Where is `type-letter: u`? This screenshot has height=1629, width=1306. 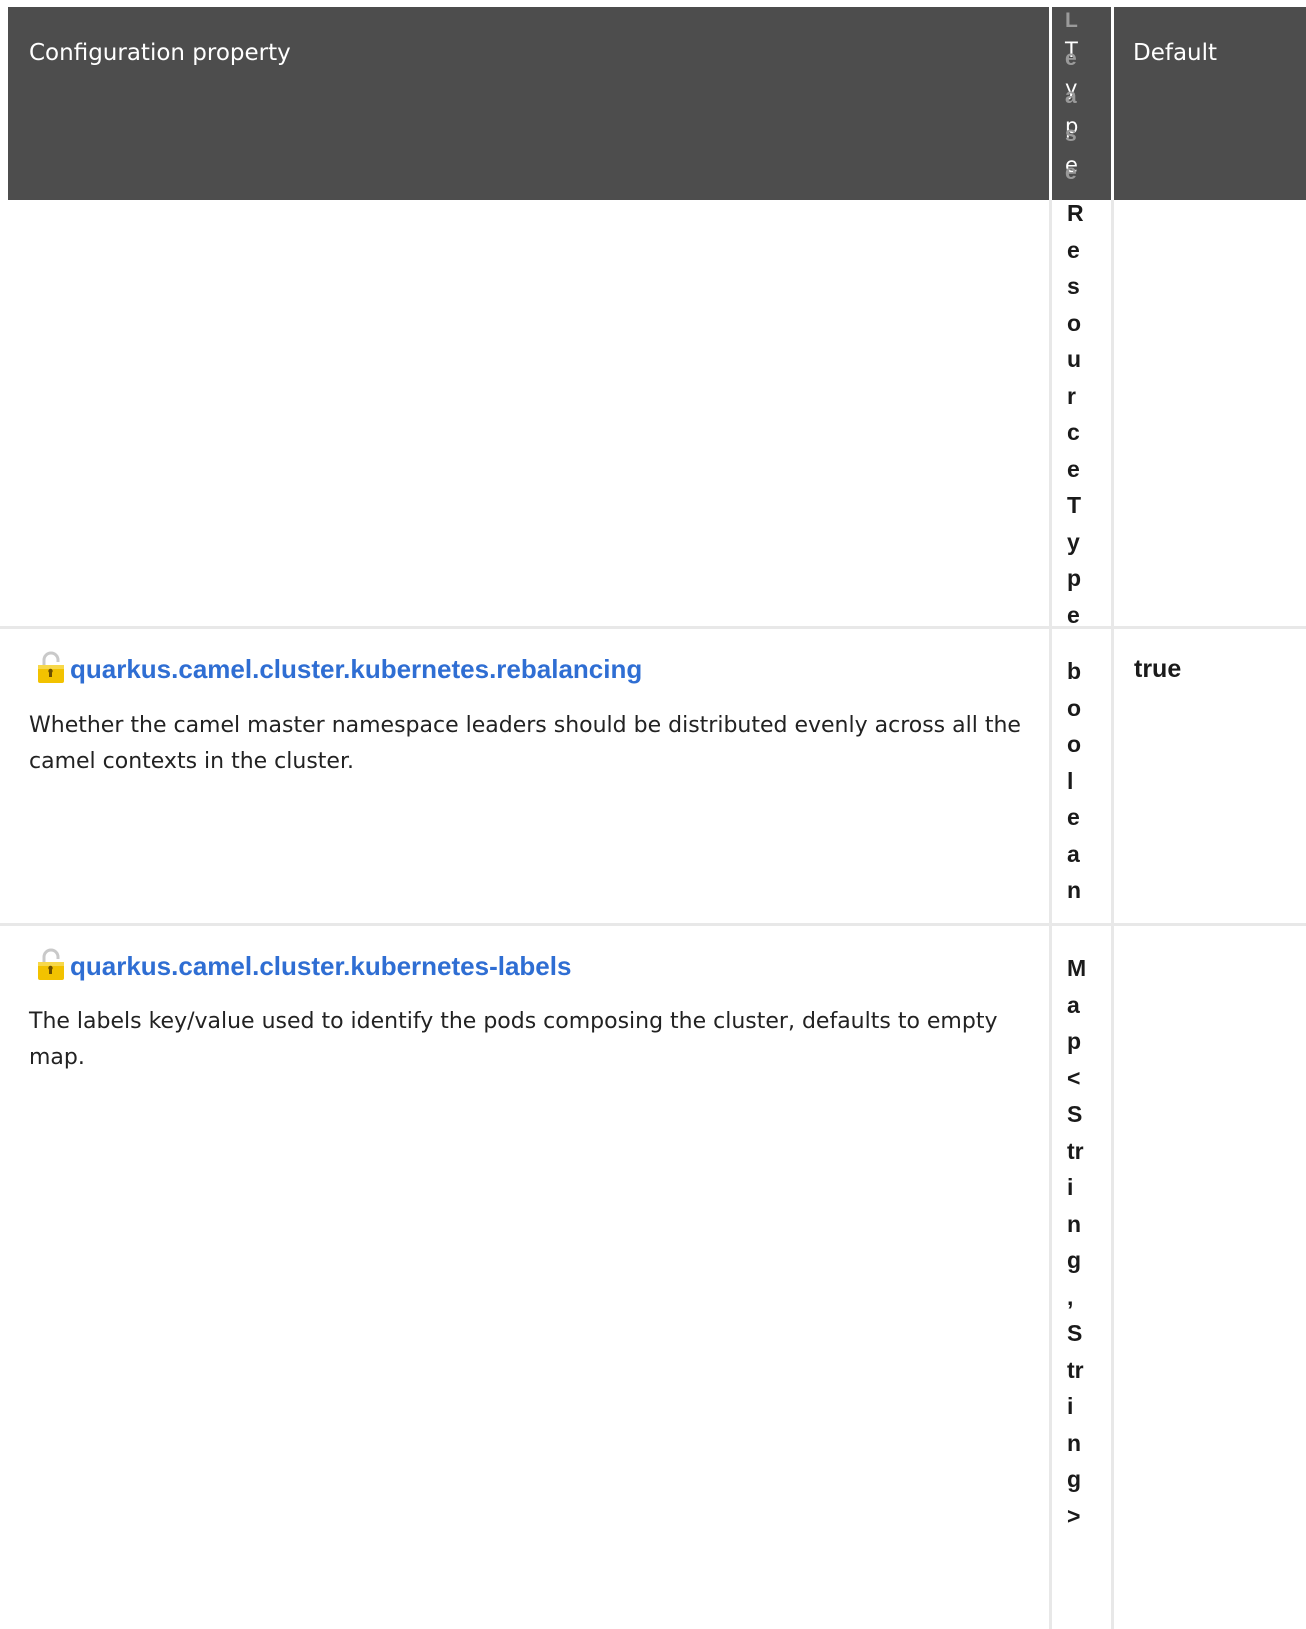 type-letter: u is located at coordinates (1074, 359).